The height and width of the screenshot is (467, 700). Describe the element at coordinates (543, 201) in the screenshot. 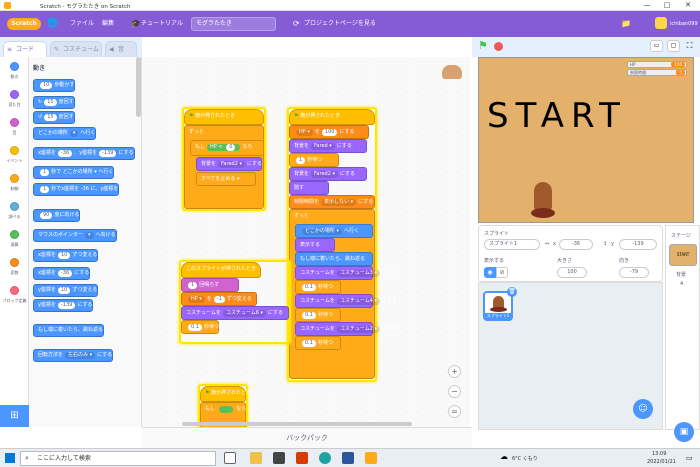

I see `mole-sprite` at that location.